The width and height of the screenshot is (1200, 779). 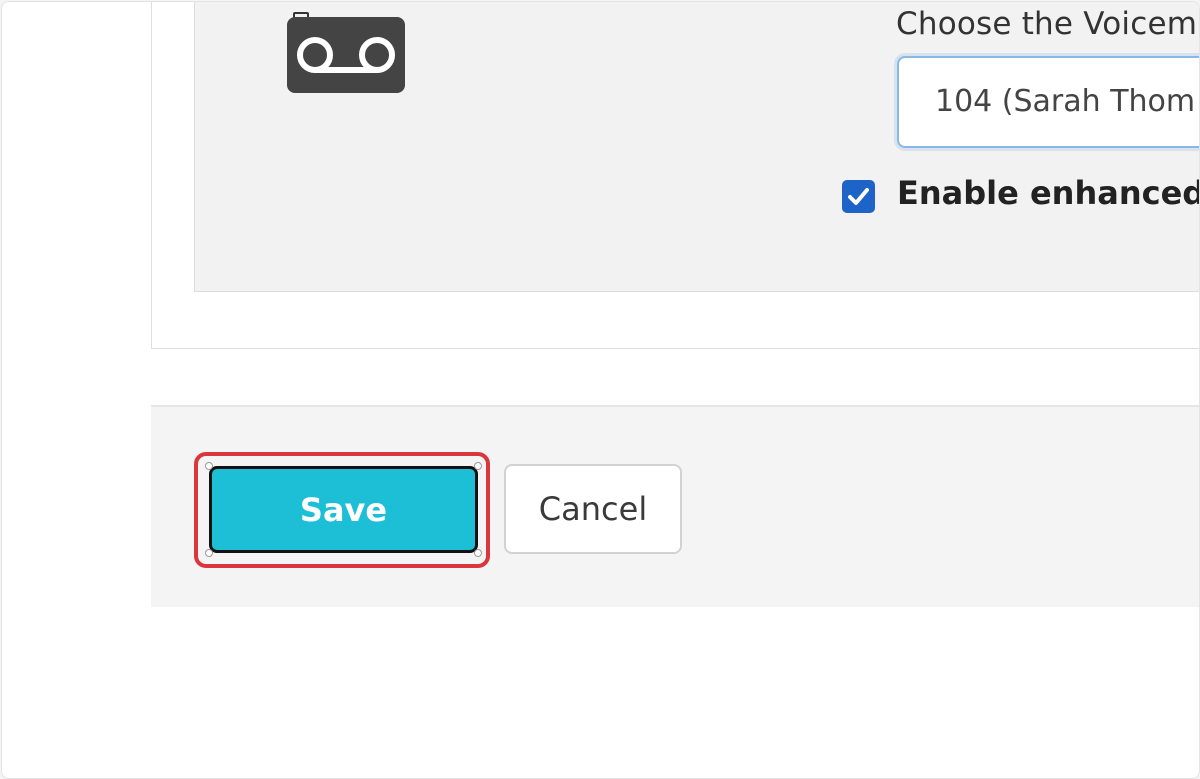 What do you see at coordinates (1065, 101) in the screenshot?
I see `voicemail-select-value: 104 (Sarah Thom` at bounding box center [1065, 101].